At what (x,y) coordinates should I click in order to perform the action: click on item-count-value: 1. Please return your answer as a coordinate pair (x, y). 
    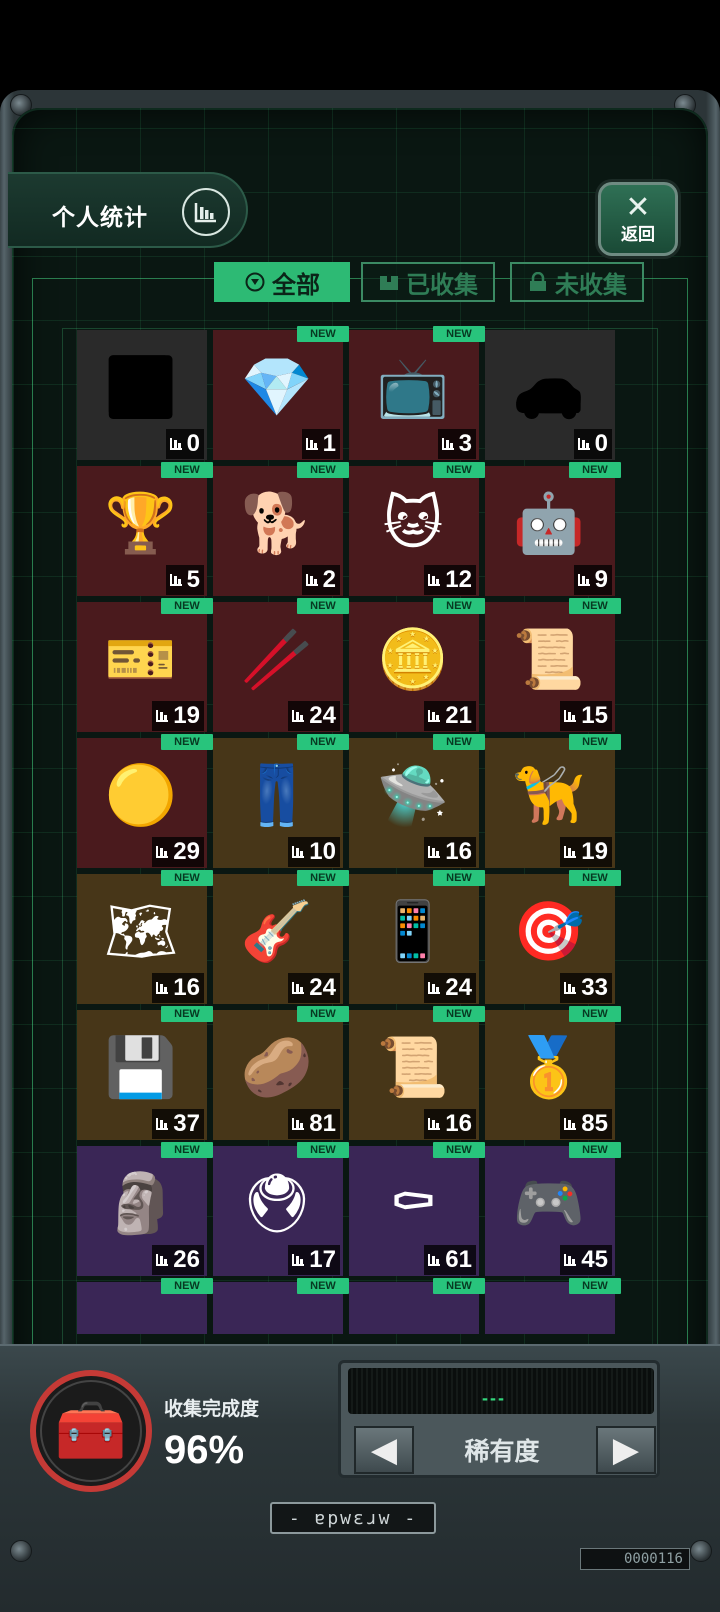
    Looking at the image, I should click on (329, 443).